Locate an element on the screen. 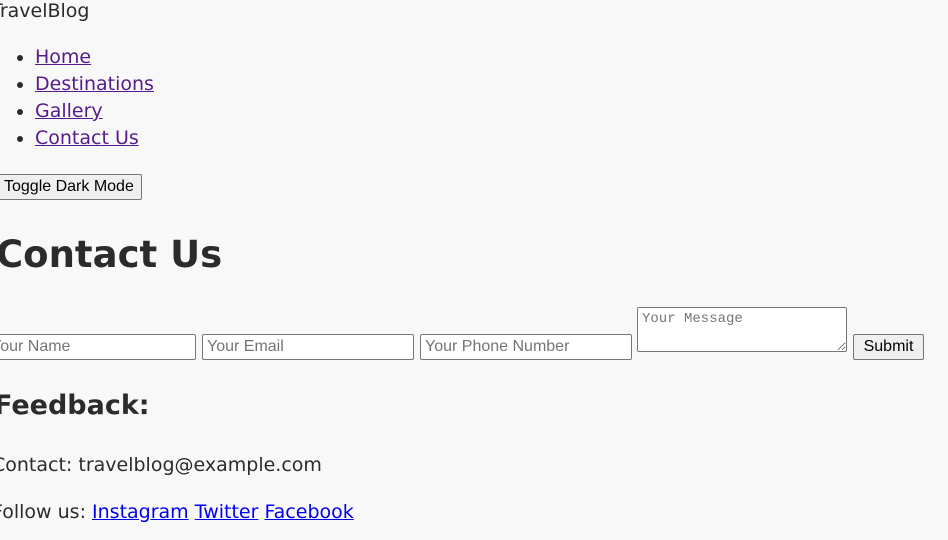 Image resolution: width=948 pixels, height=540 pixels. name-input is located at coordinates (98, 347).